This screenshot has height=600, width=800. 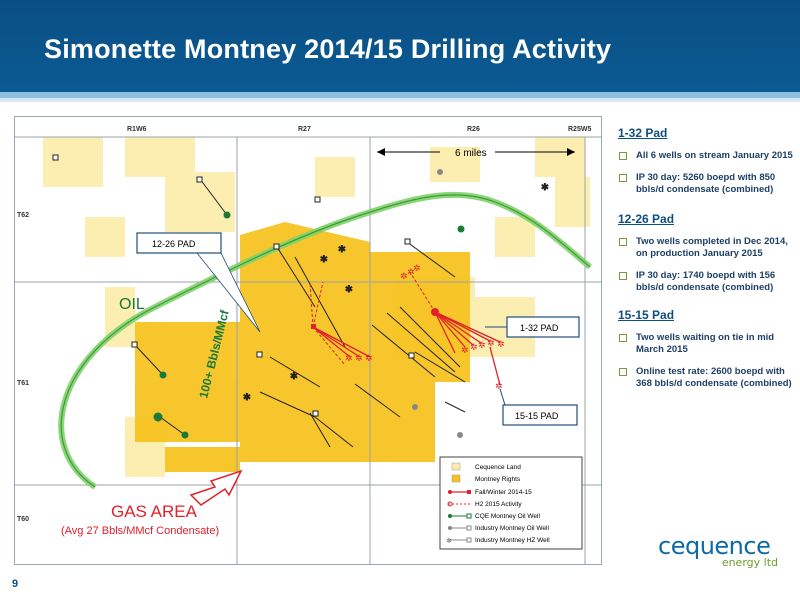 What do you see at coordinates (400, 100) in the screenshot?
I see `title-stripe-light` at bounding box center [400, 100].